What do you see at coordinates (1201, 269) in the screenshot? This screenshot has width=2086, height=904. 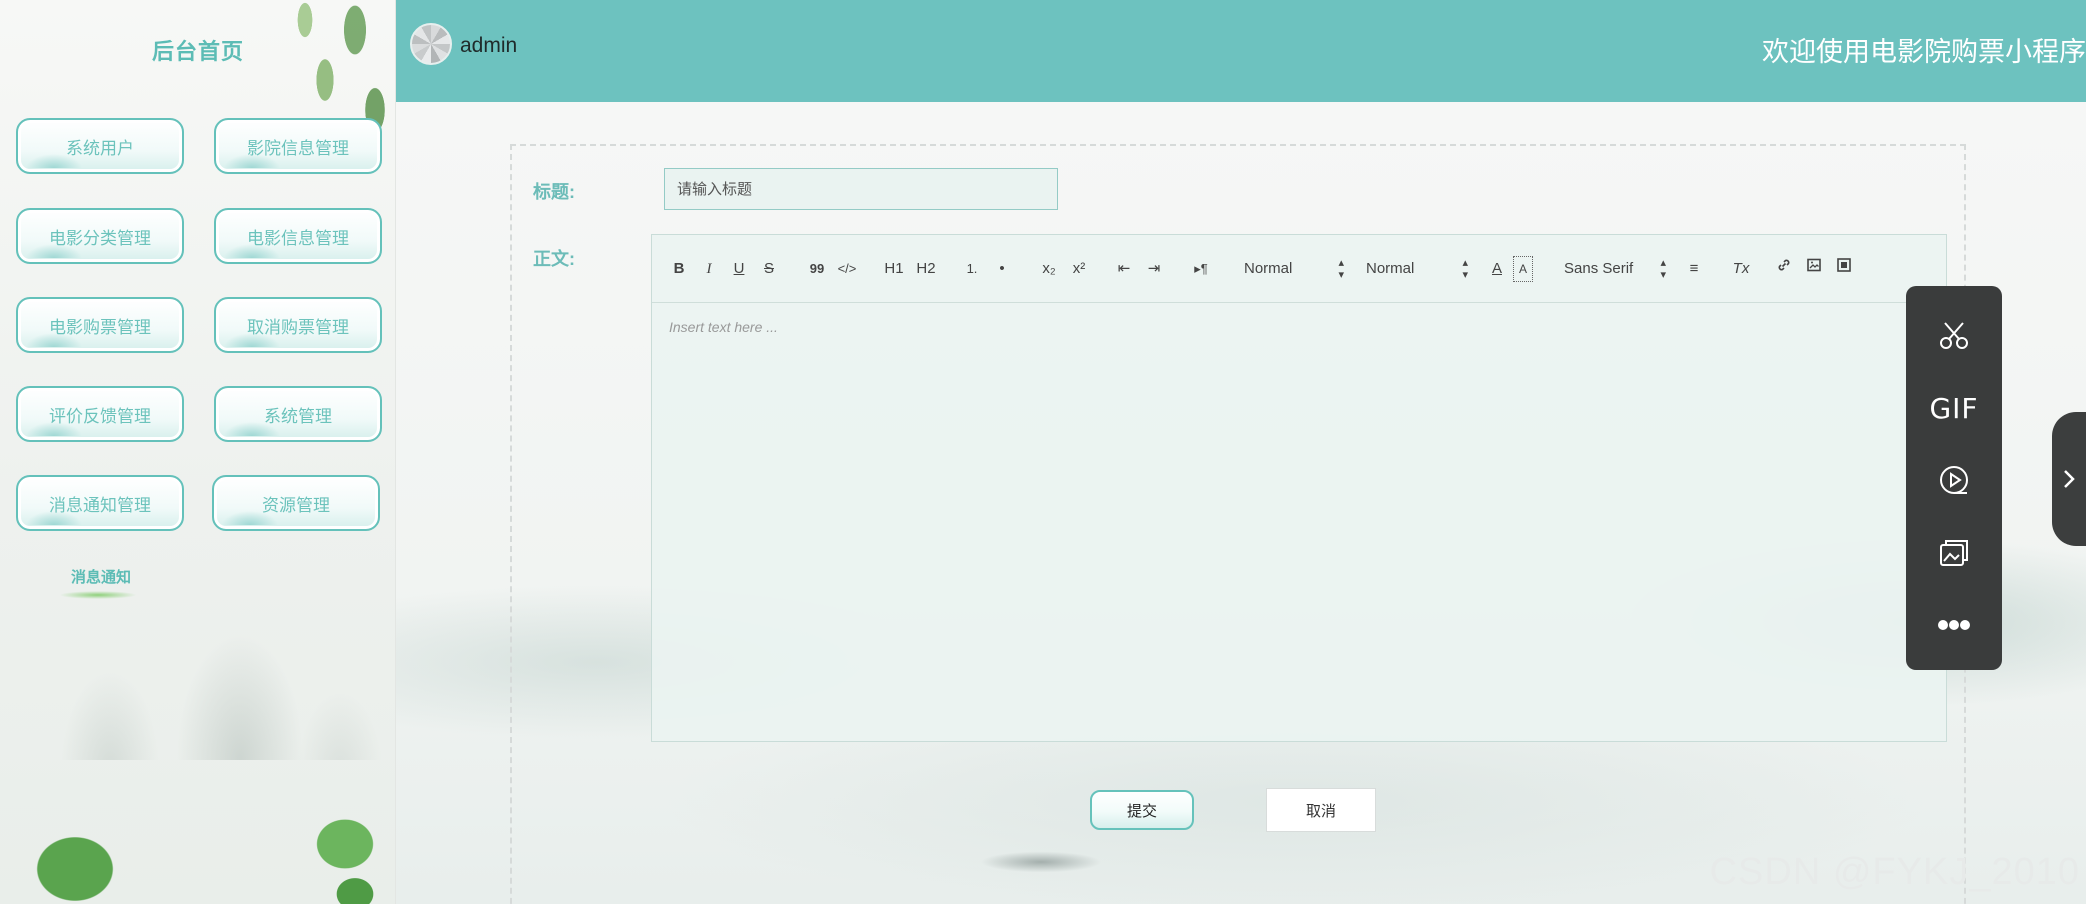 I see `text-direction-button: ▸¶` at bounding box center [1201, 269].